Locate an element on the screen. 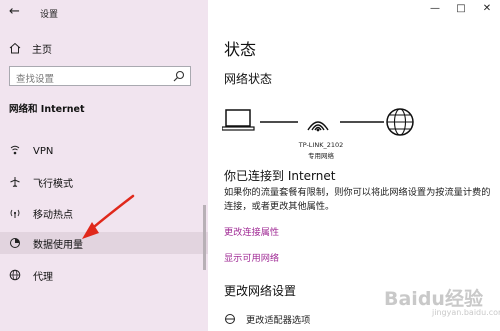  section-title: 网络和 Internet is located at coordinates (47, 109).